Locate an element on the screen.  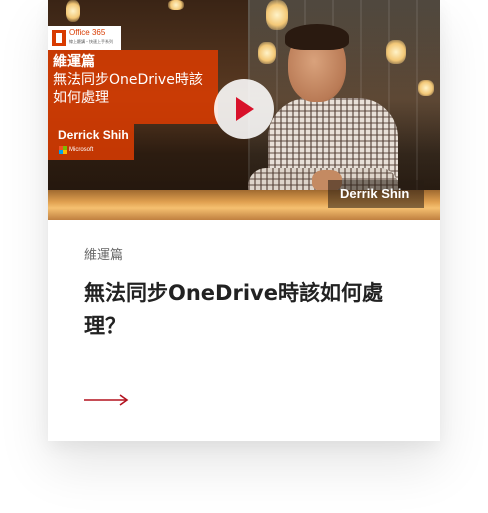
play-button is located at coordinates (244, 109).